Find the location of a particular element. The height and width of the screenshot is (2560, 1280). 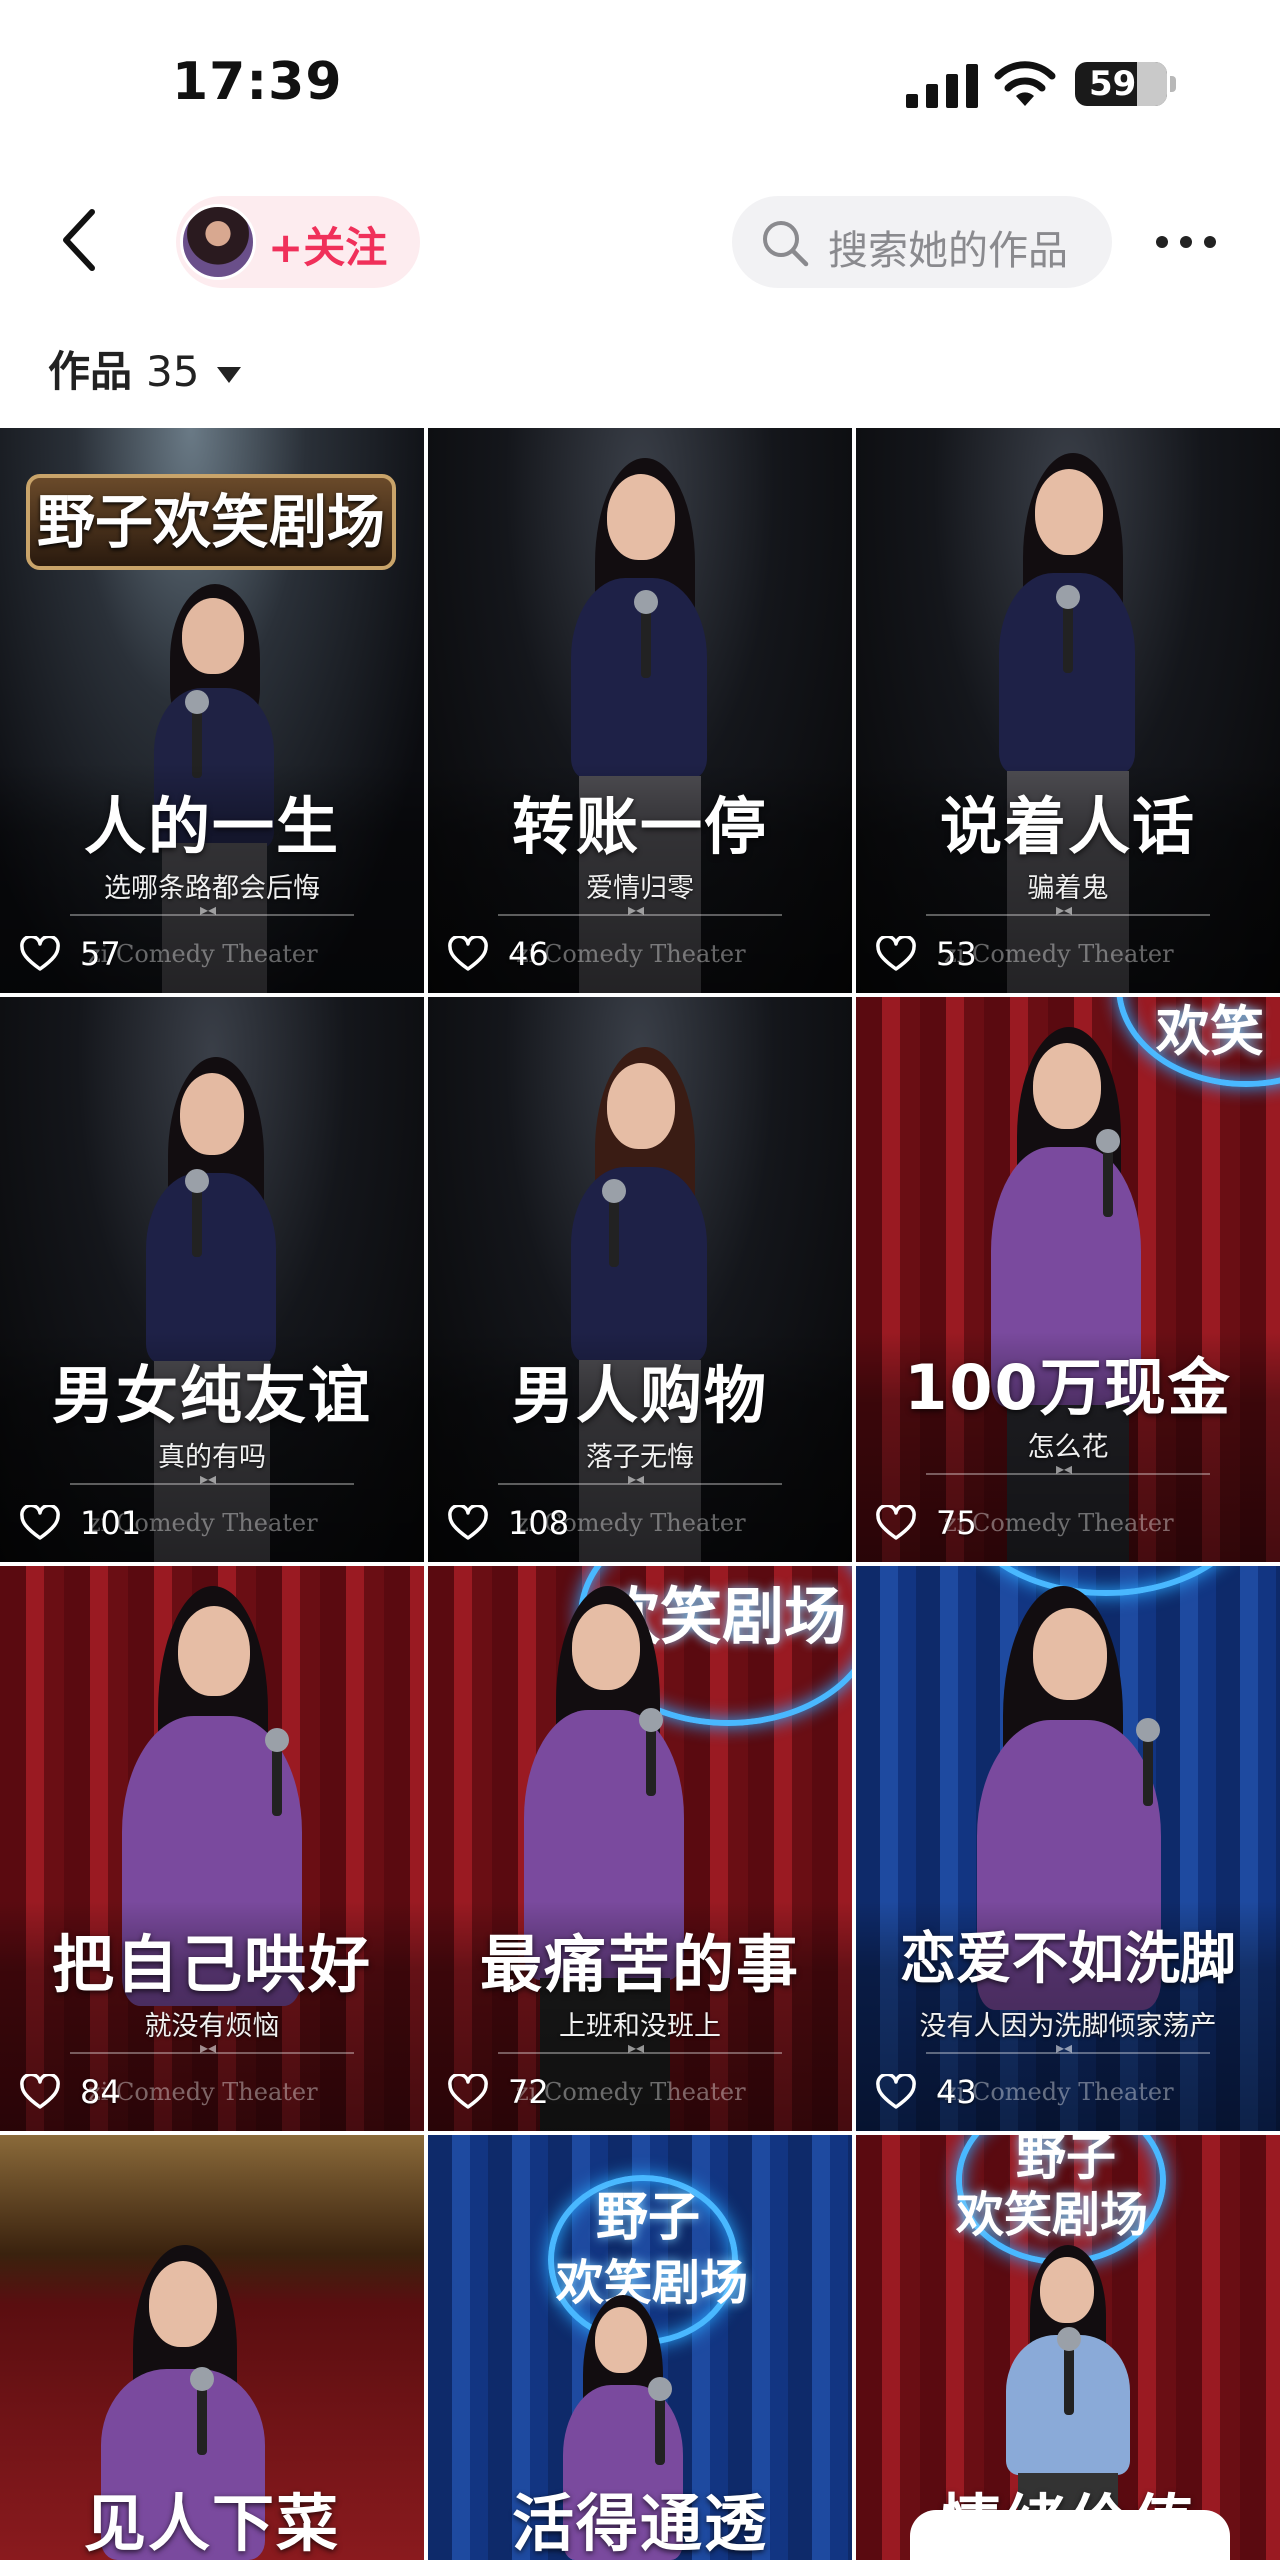

works-label: 作品 is located at coordinates (90, 371).